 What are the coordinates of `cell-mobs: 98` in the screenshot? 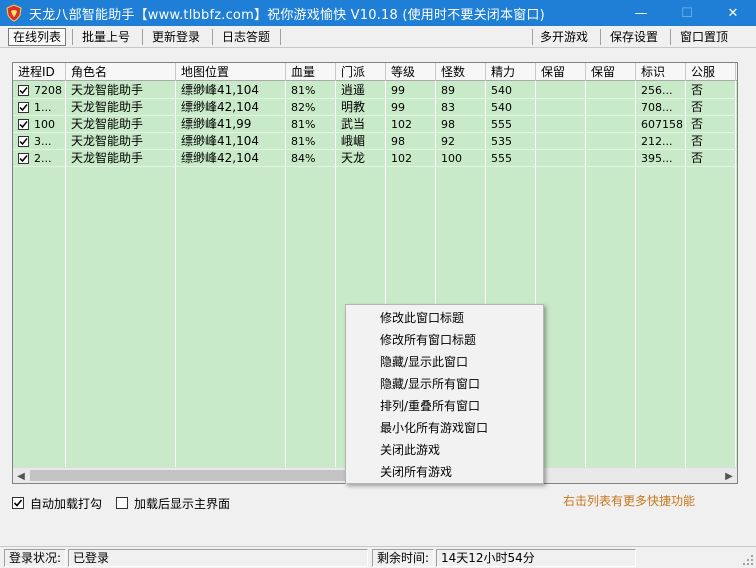 It's located at (448, 124).